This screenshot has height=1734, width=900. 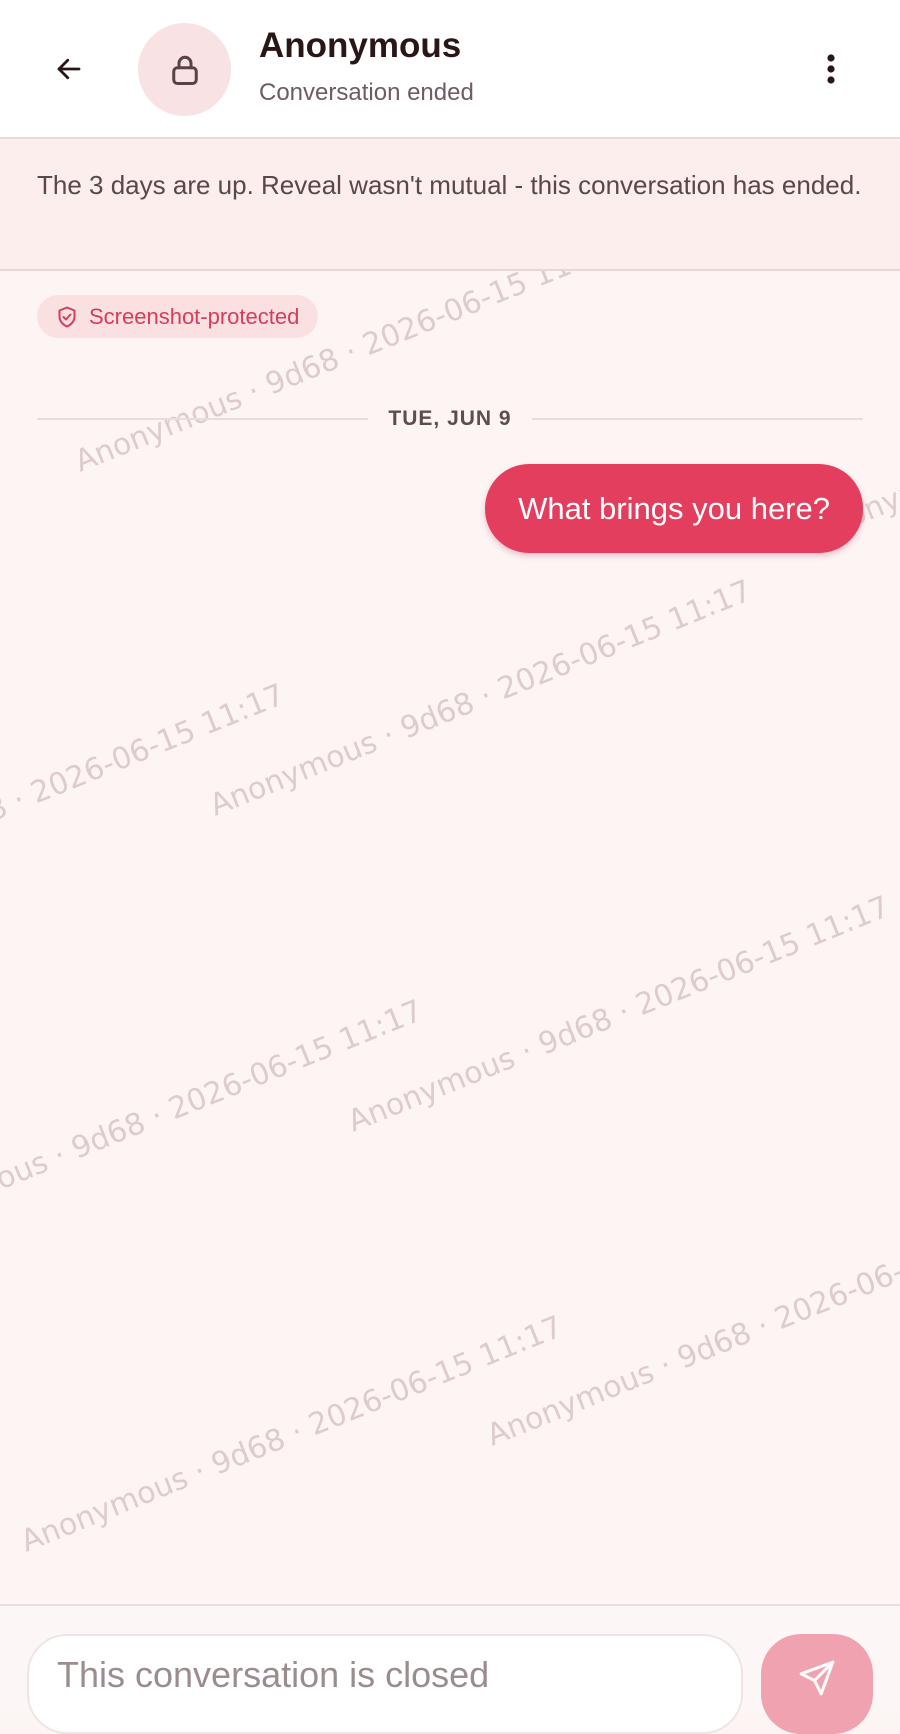 What do you see at coordinates (450, 69) in the screenshot?
I see `app-header: Anonymous Conversation ended` at bounding box center [450, 69].